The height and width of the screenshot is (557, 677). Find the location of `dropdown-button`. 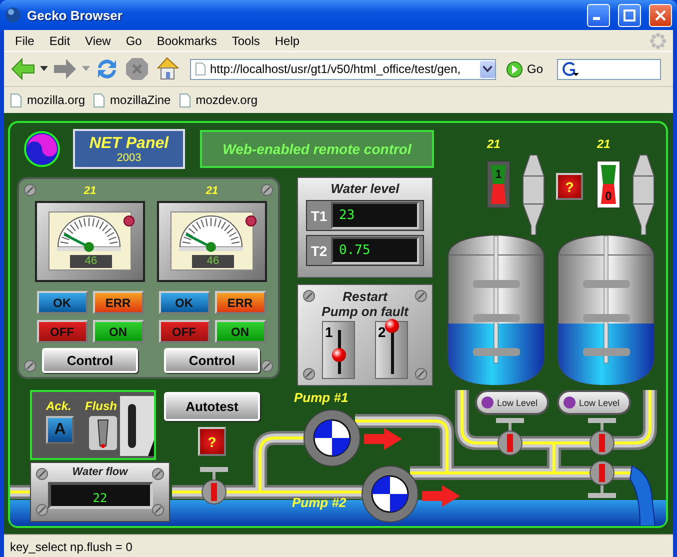

dropdown-button is located at coordinates (487, 69).